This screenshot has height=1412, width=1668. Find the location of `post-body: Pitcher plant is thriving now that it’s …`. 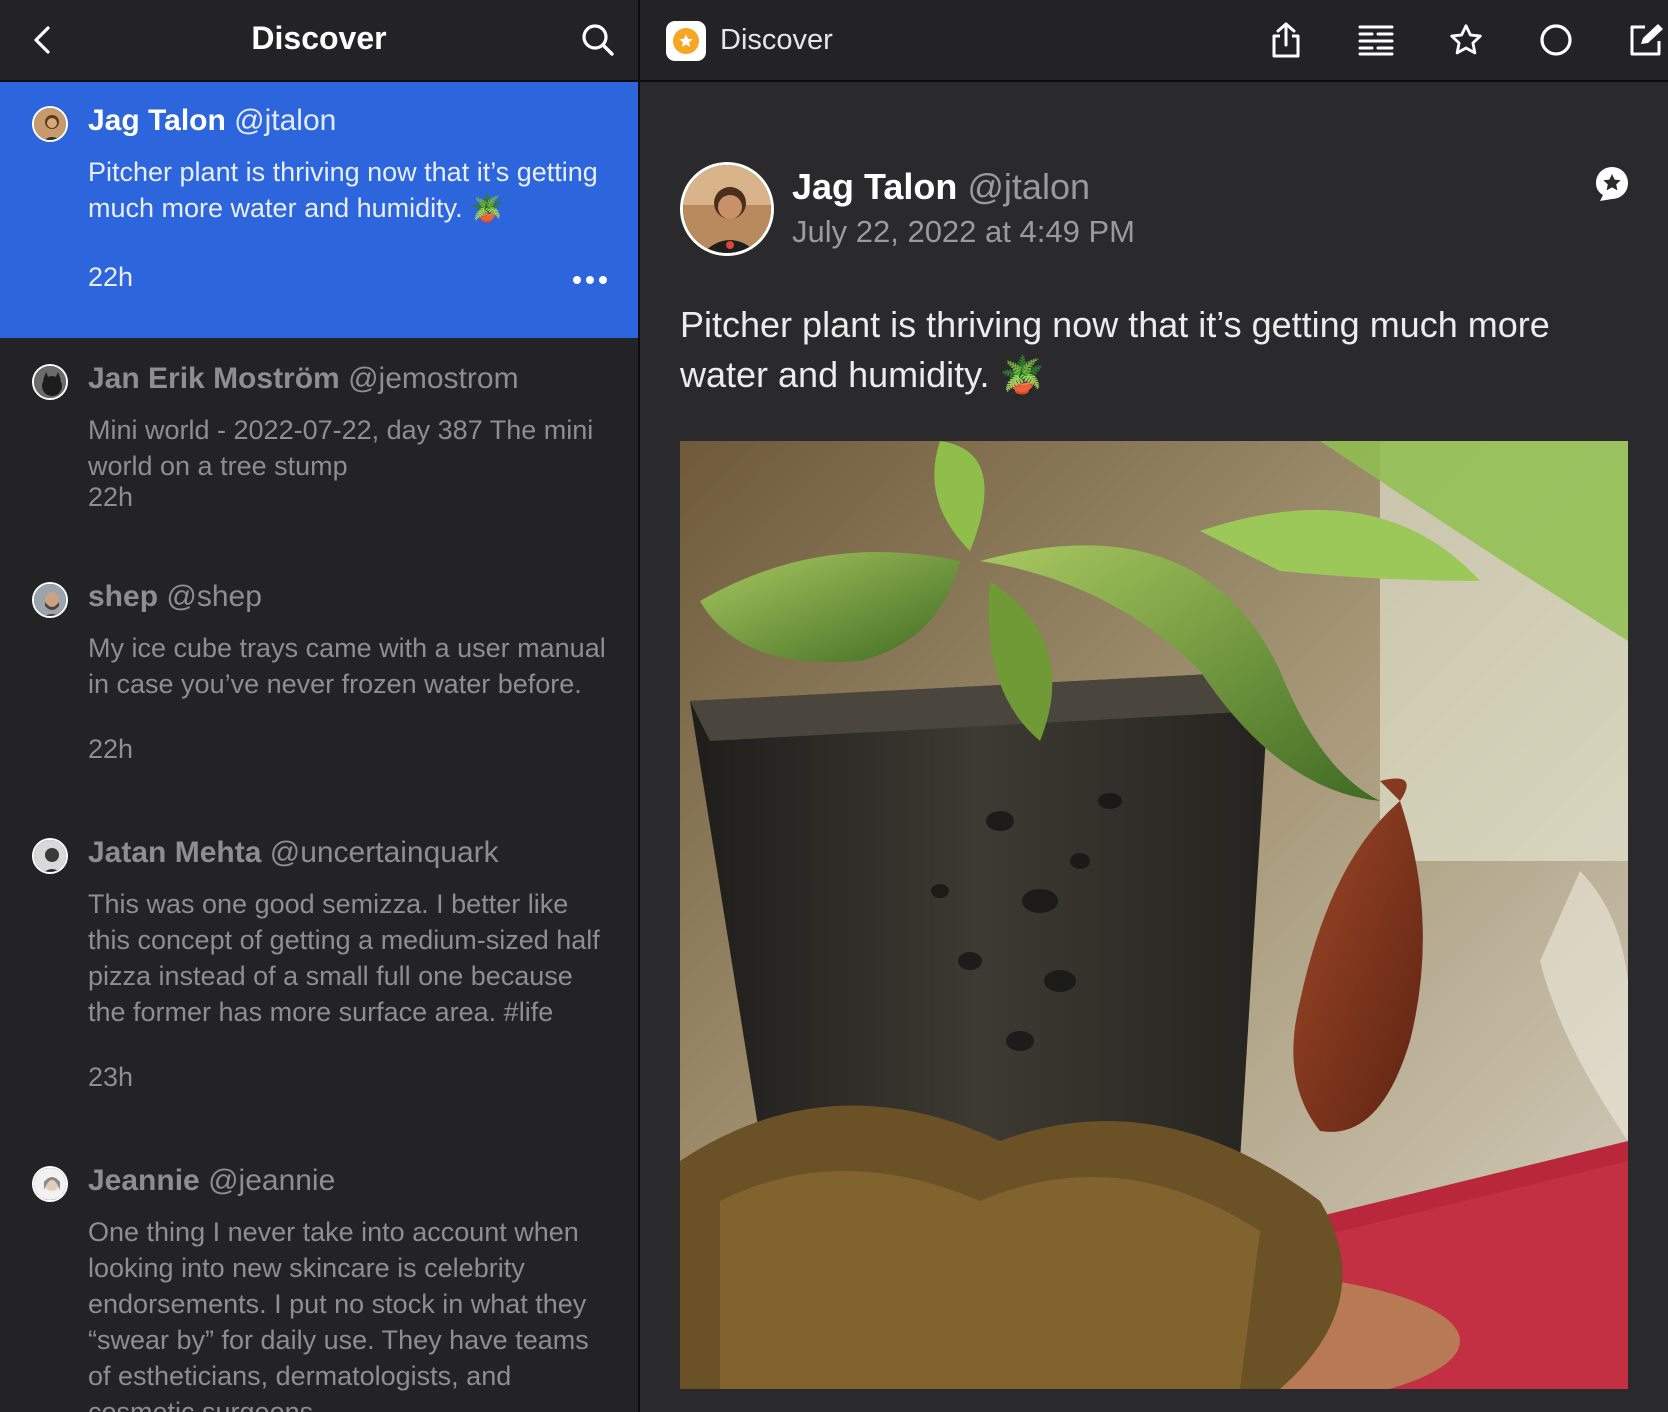

post-body: Pitcher plant is thriving now that it’s … is located at coordinates (343, 190).